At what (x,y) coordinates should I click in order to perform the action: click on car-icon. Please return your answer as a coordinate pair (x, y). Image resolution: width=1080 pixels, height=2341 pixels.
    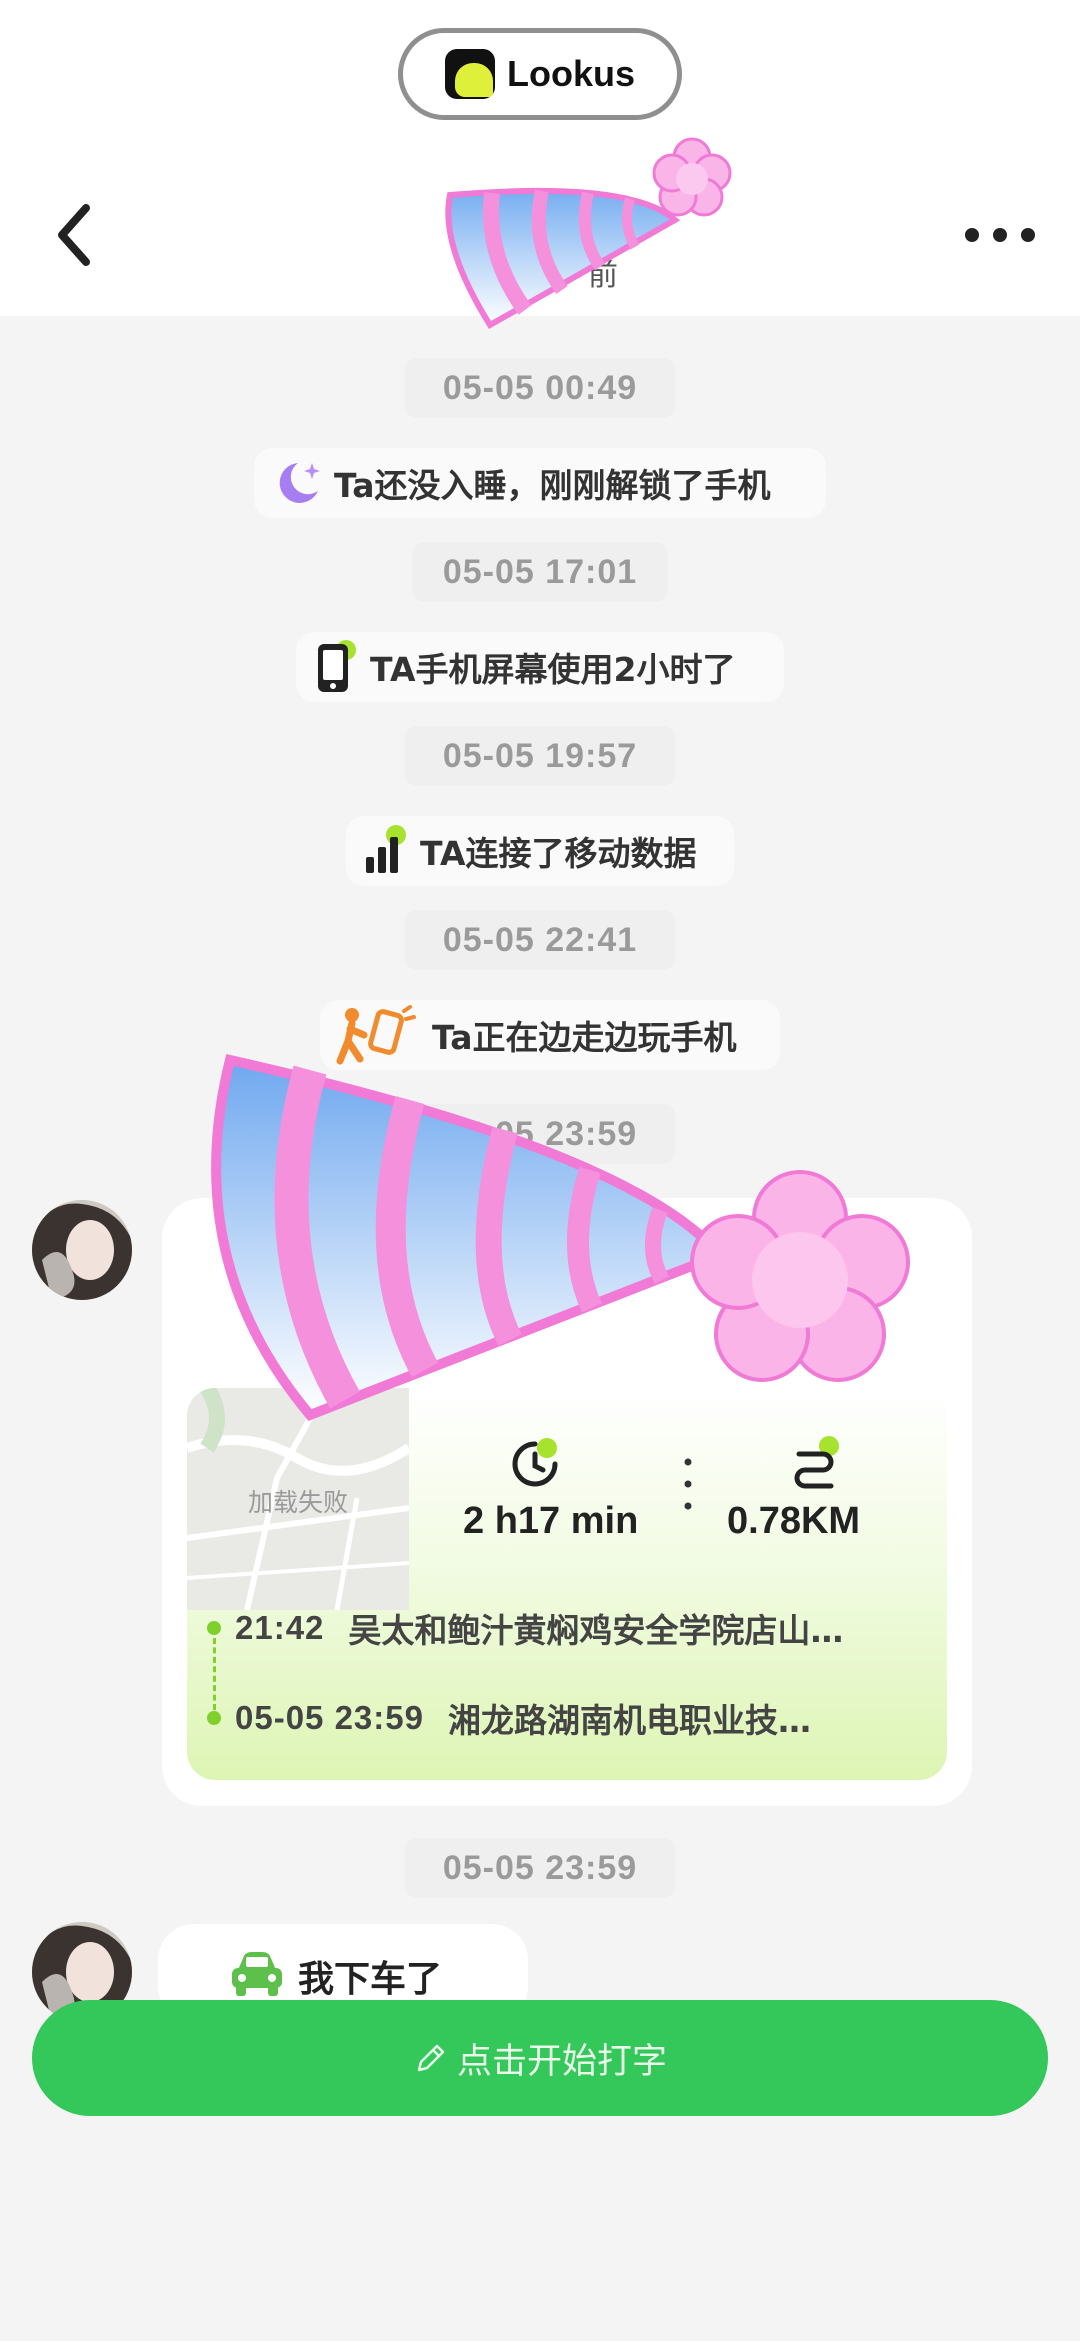
    Looking at the image, I should click on (257, 1974).